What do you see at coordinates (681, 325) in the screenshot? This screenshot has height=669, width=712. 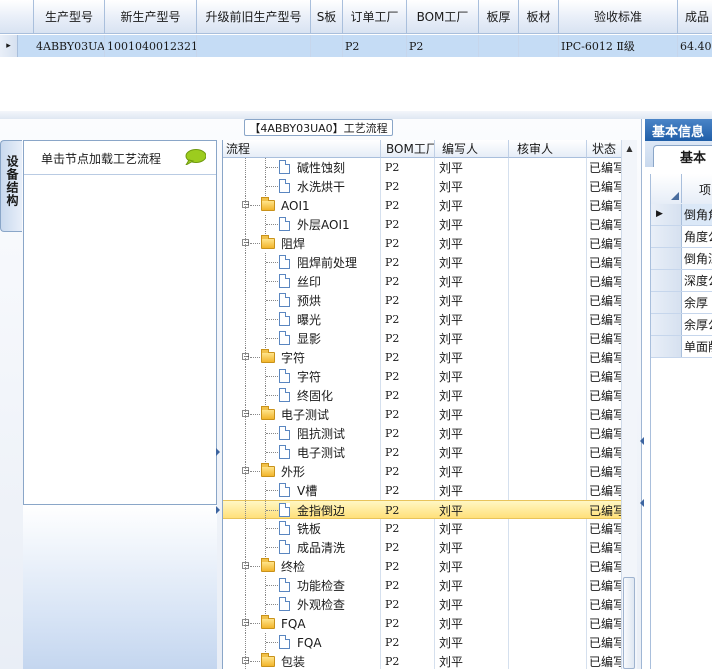 I see `info-row: 余厚公` at bounding box center [681, 325].